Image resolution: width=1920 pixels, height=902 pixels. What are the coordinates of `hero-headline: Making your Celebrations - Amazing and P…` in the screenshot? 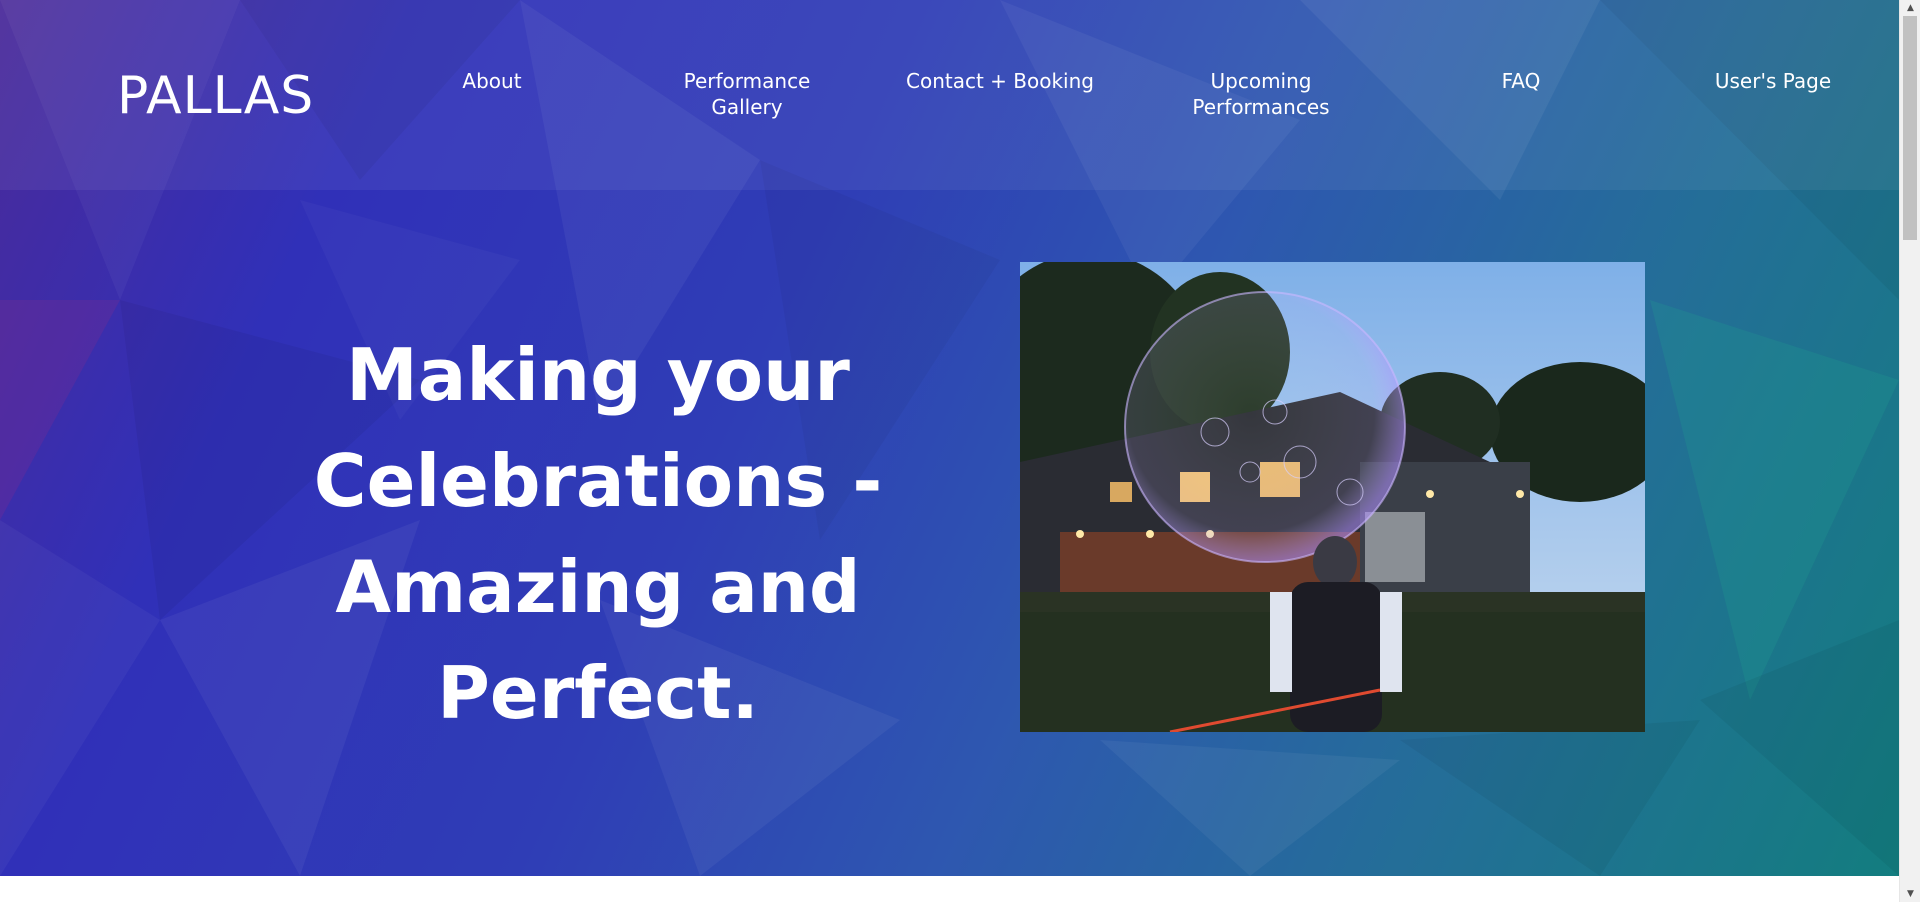 It's located at (598, 534).